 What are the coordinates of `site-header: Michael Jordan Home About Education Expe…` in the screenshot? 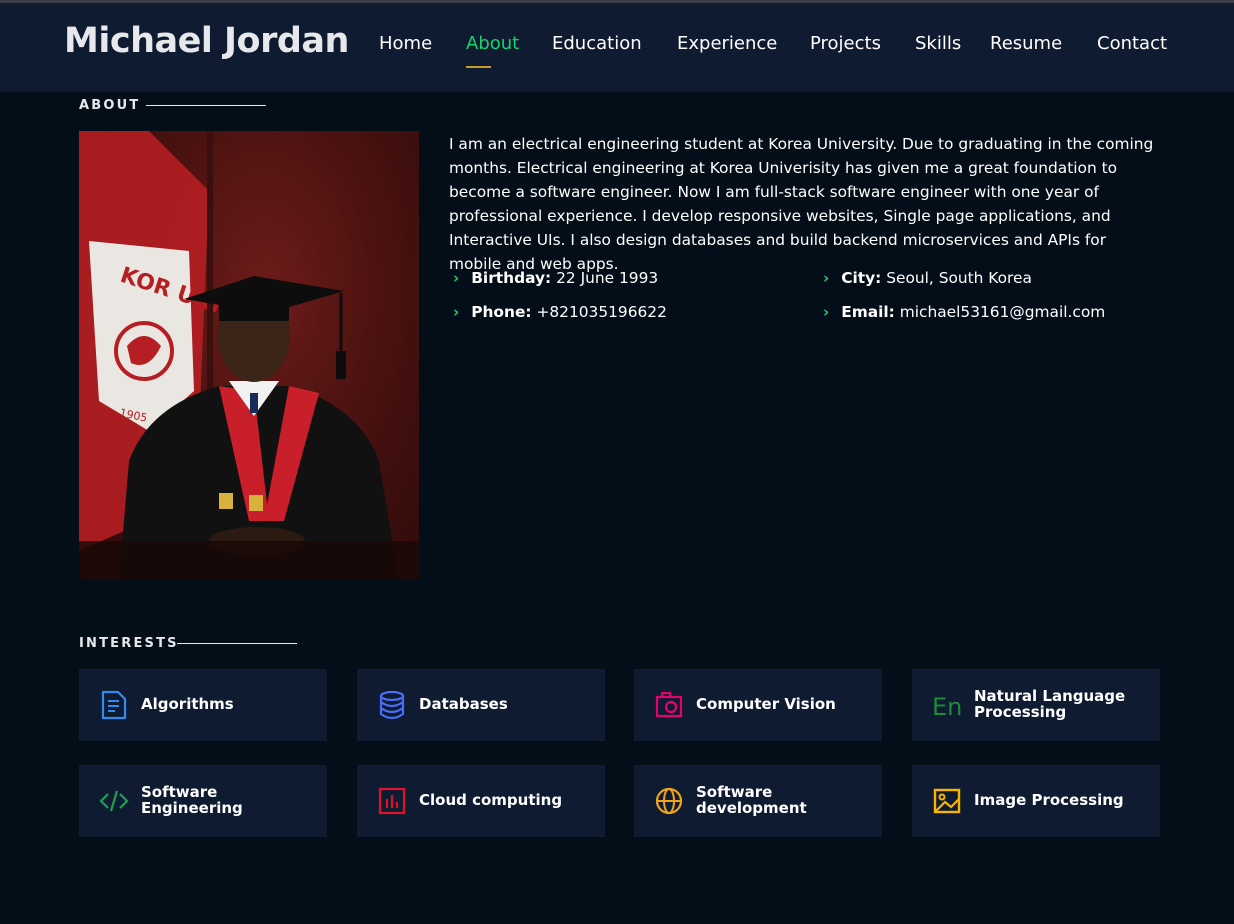 It's located at (617, 47).